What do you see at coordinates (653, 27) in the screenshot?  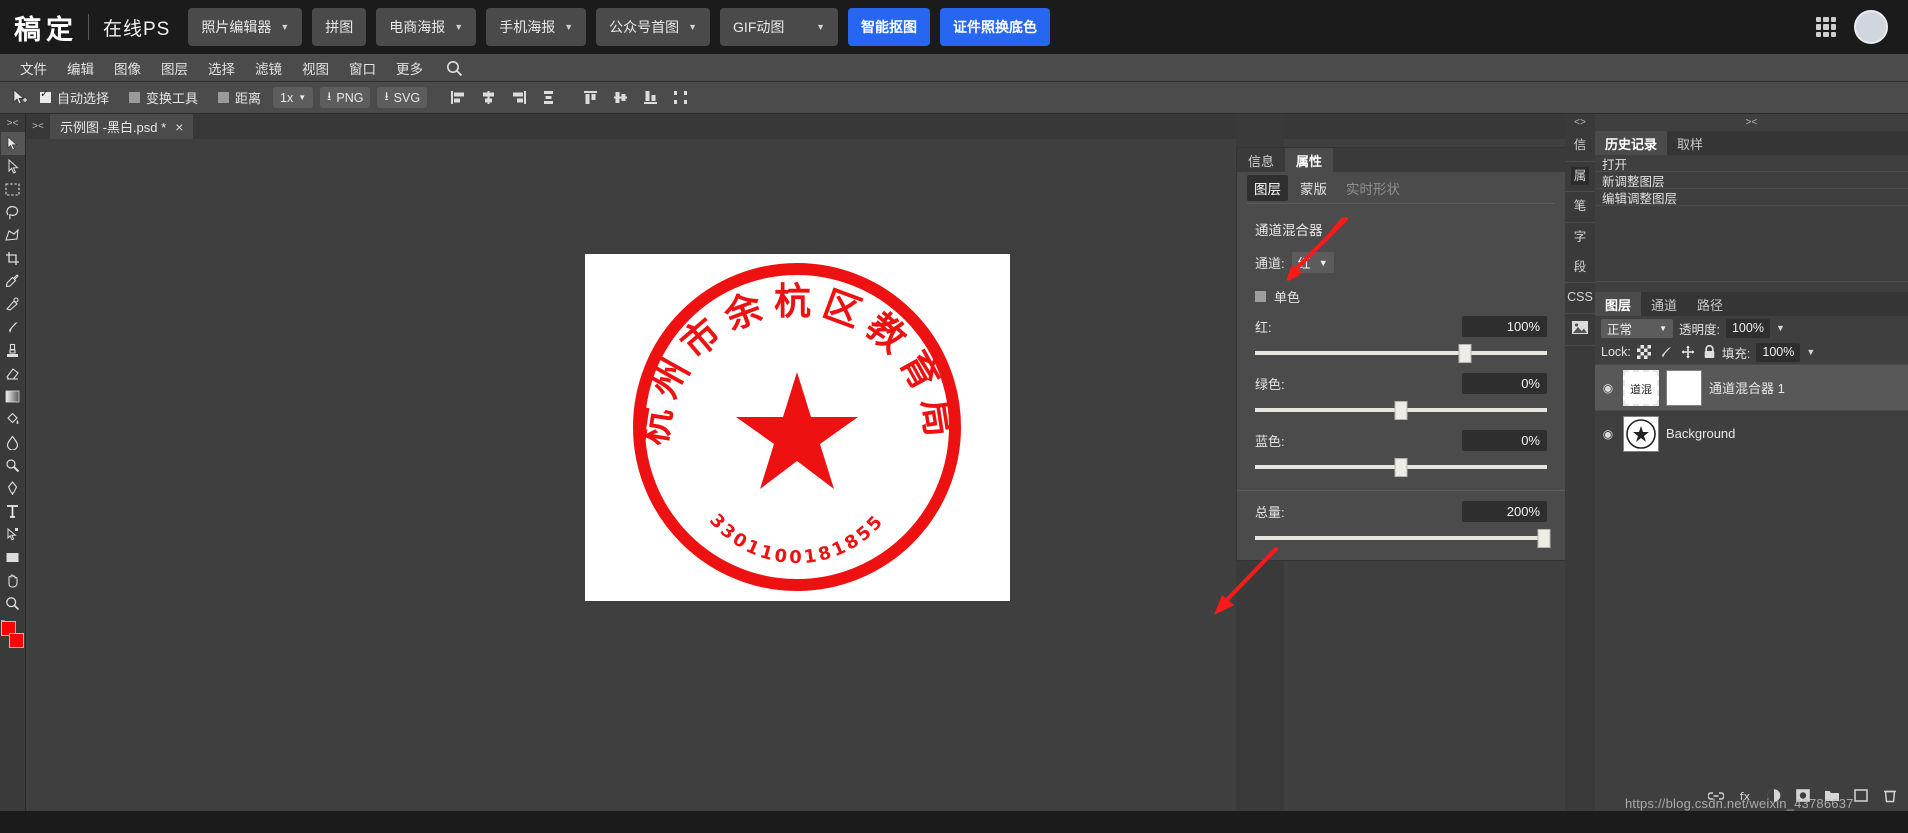 I see `topbar-button-wechat-cover: 公众号首图 ▼` at bounding box center [653, 27].